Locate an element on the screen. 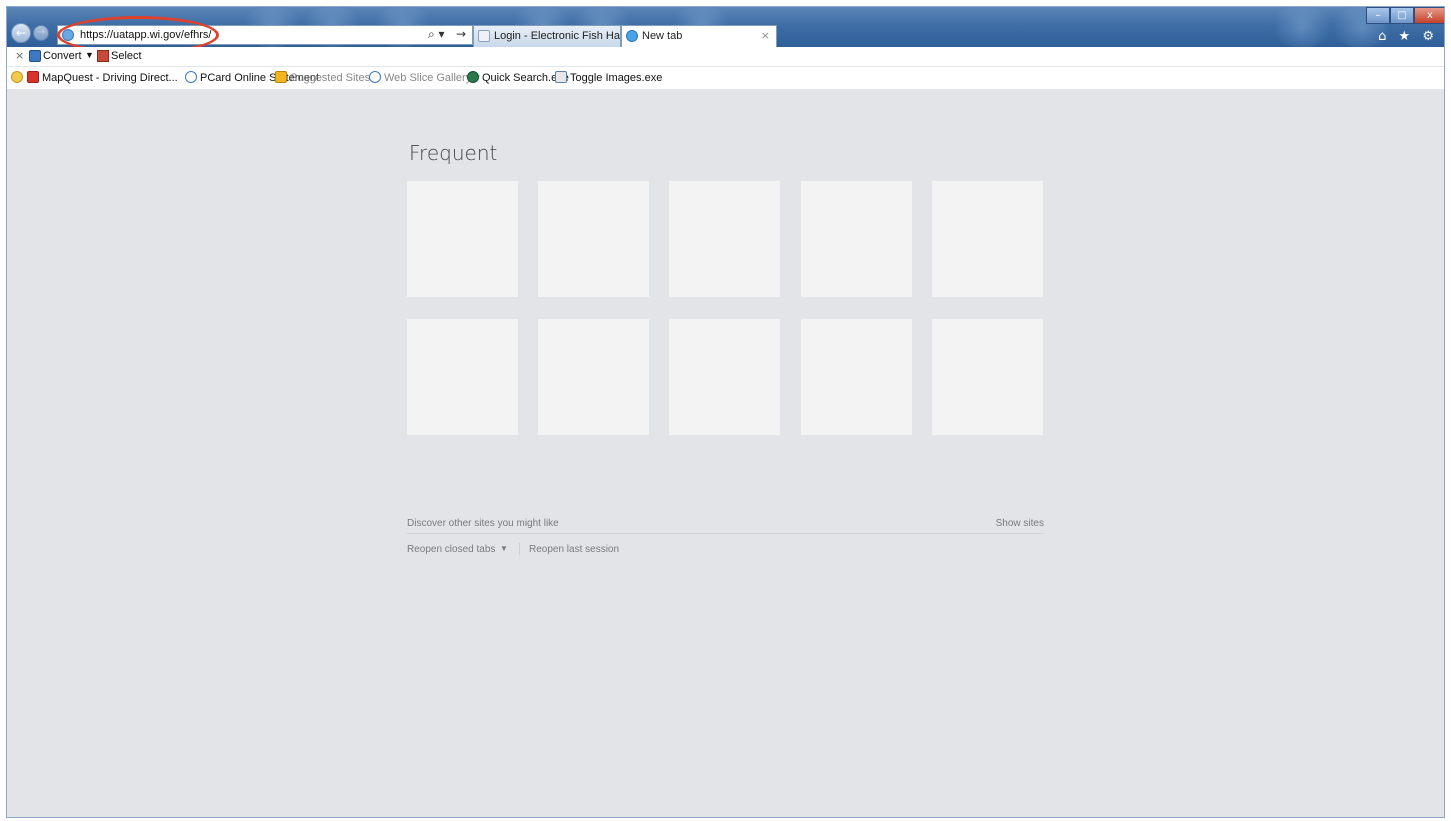 The height and width of the screenshot is (821, 1451). reopen-last-session-link: Reopen last session is located at coordinates (574, 549).